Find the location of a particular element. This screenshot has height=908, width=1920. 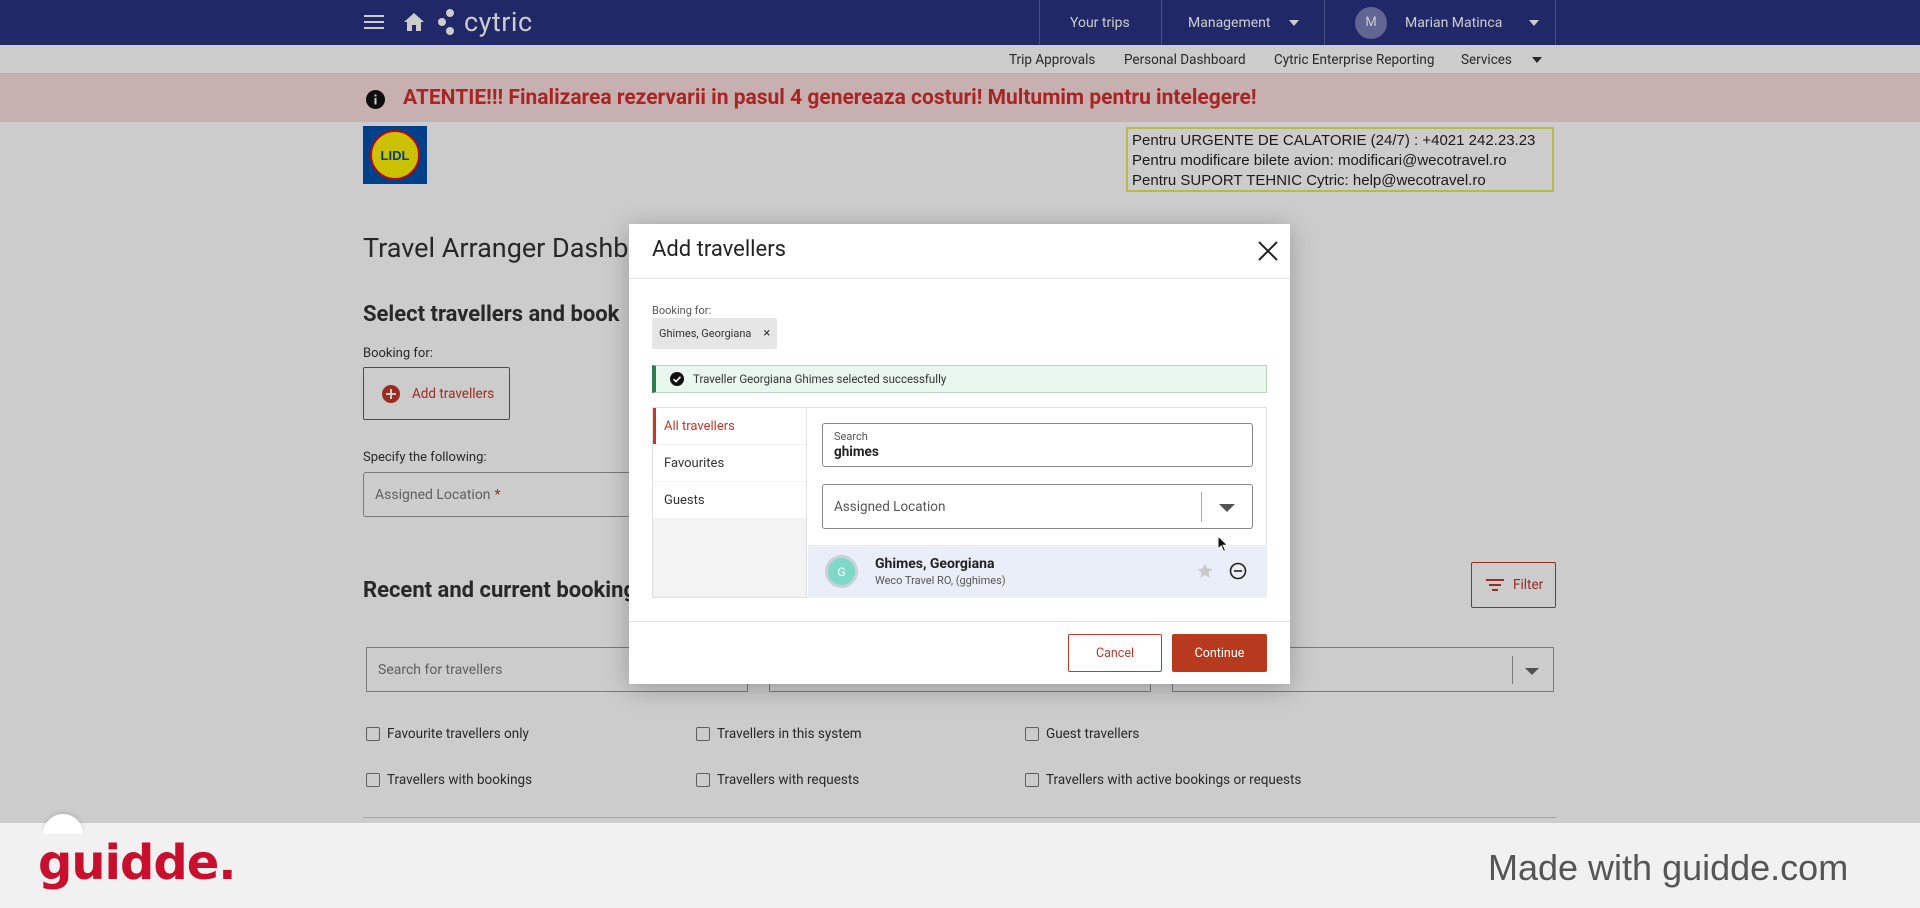

continue-button: Continue is located at coordinates (1219, 653).